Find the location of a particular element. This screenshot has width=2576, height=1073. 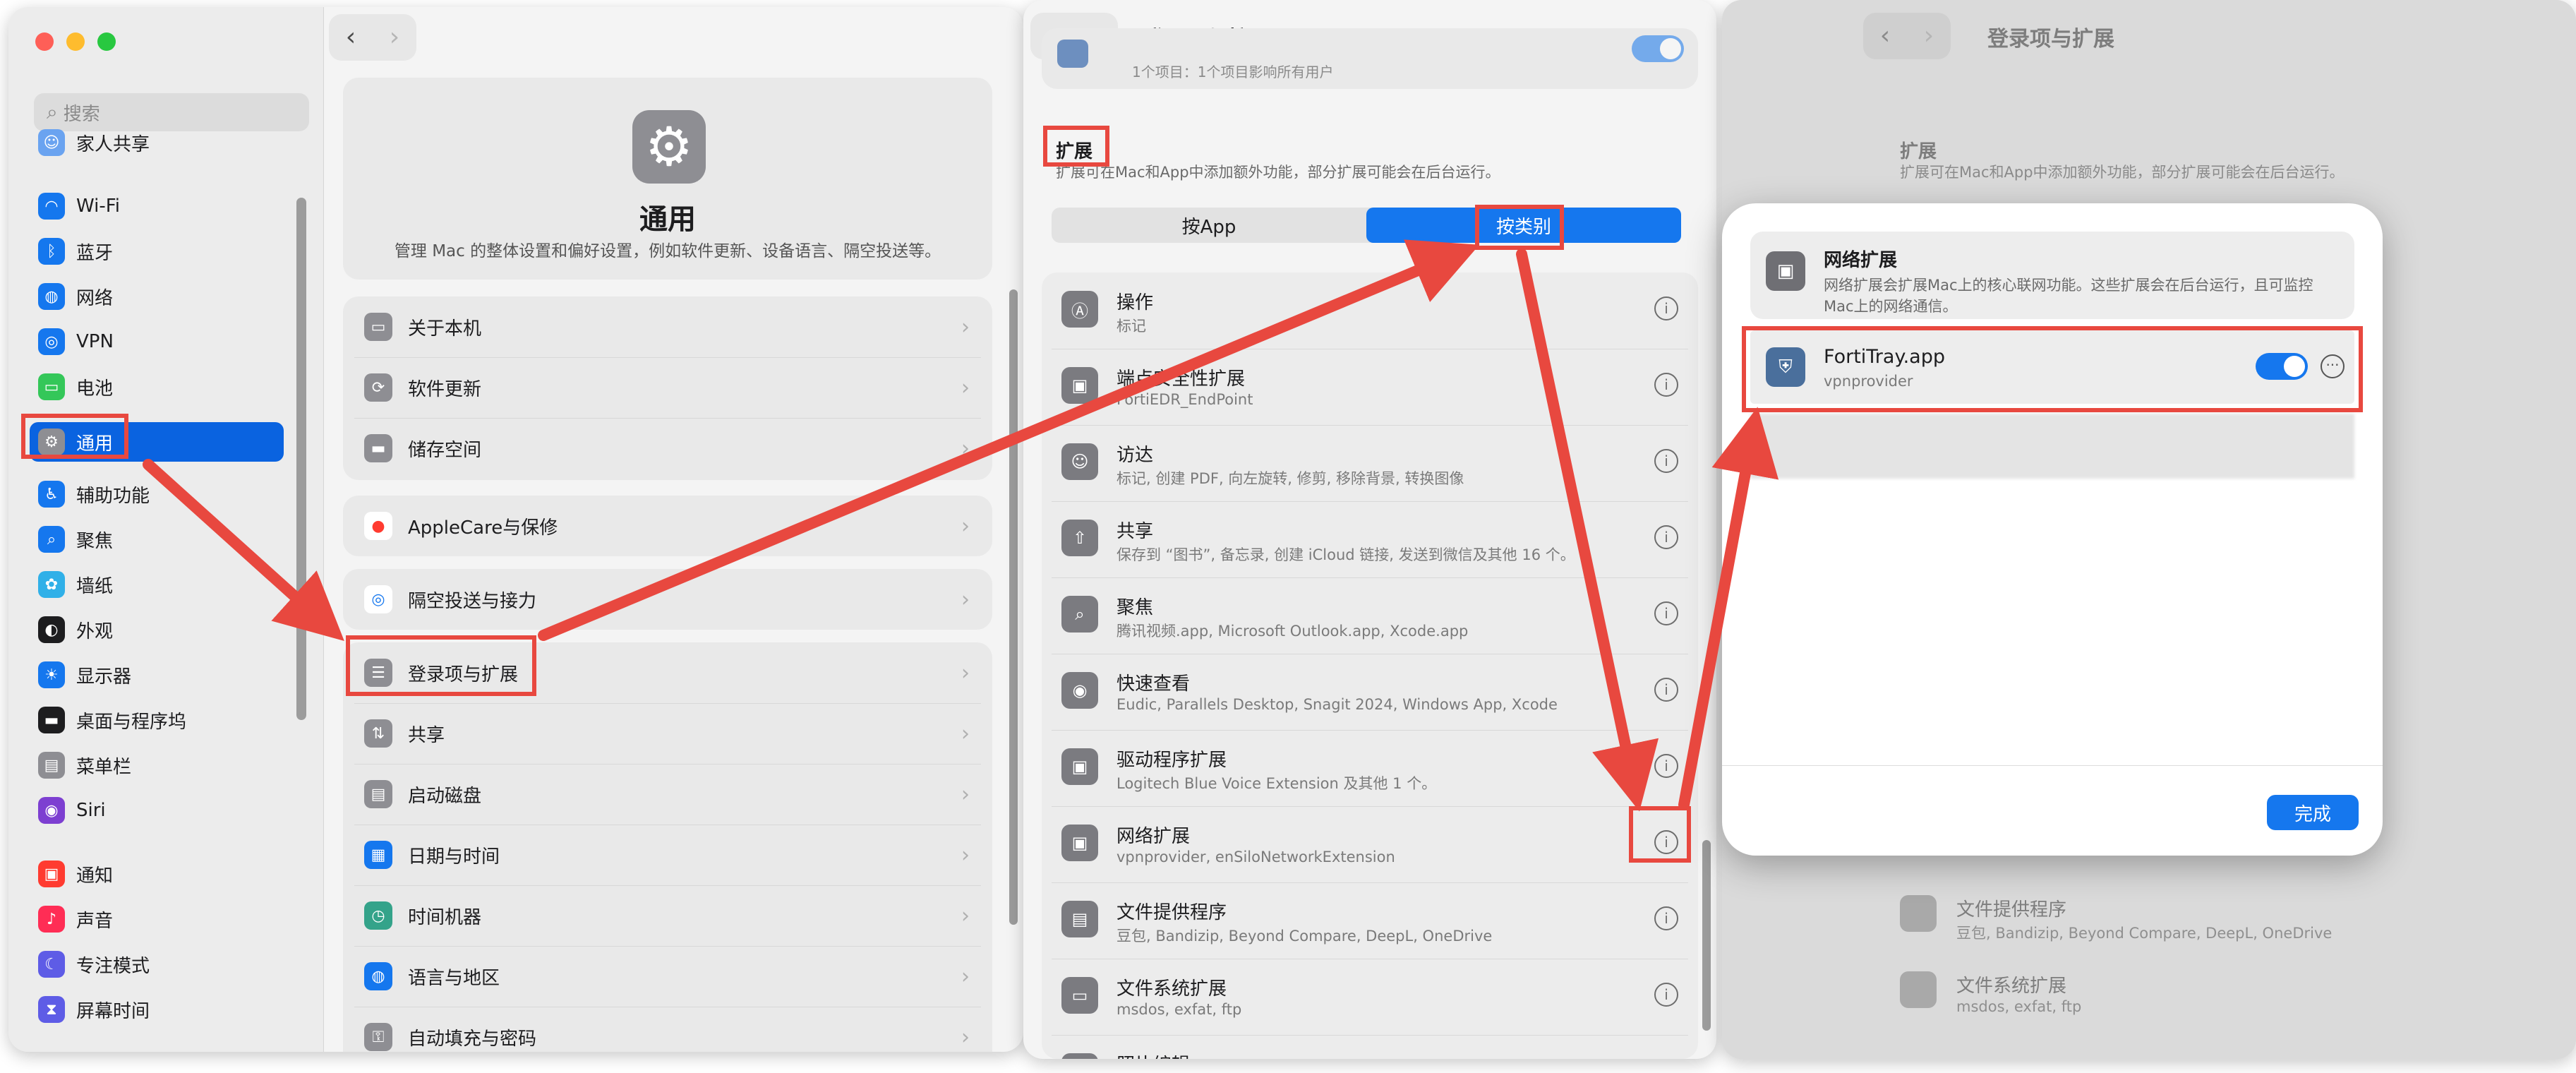

sidebar-item-accessibility: ♿ 辅助功能 is located at coordinates (94, 494).